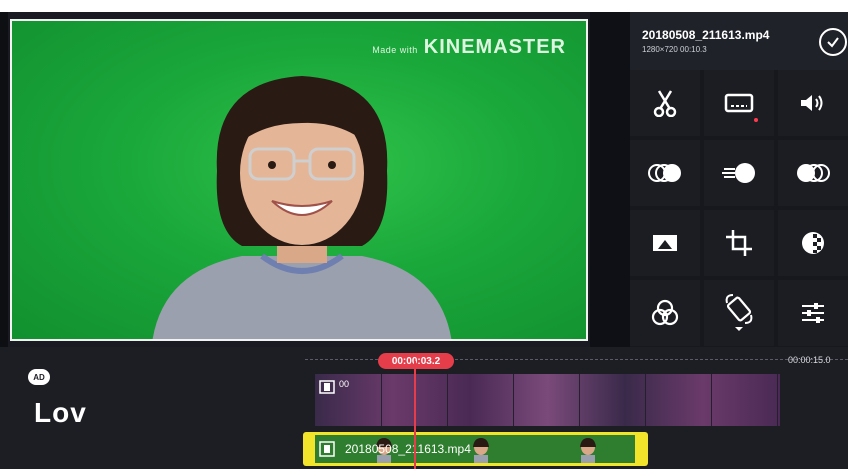 The width and height of the screenshot is (848, 469). Describe the element at coordinates (60, 412) in the screenshot. I see `logo-text: Lov` at that location.